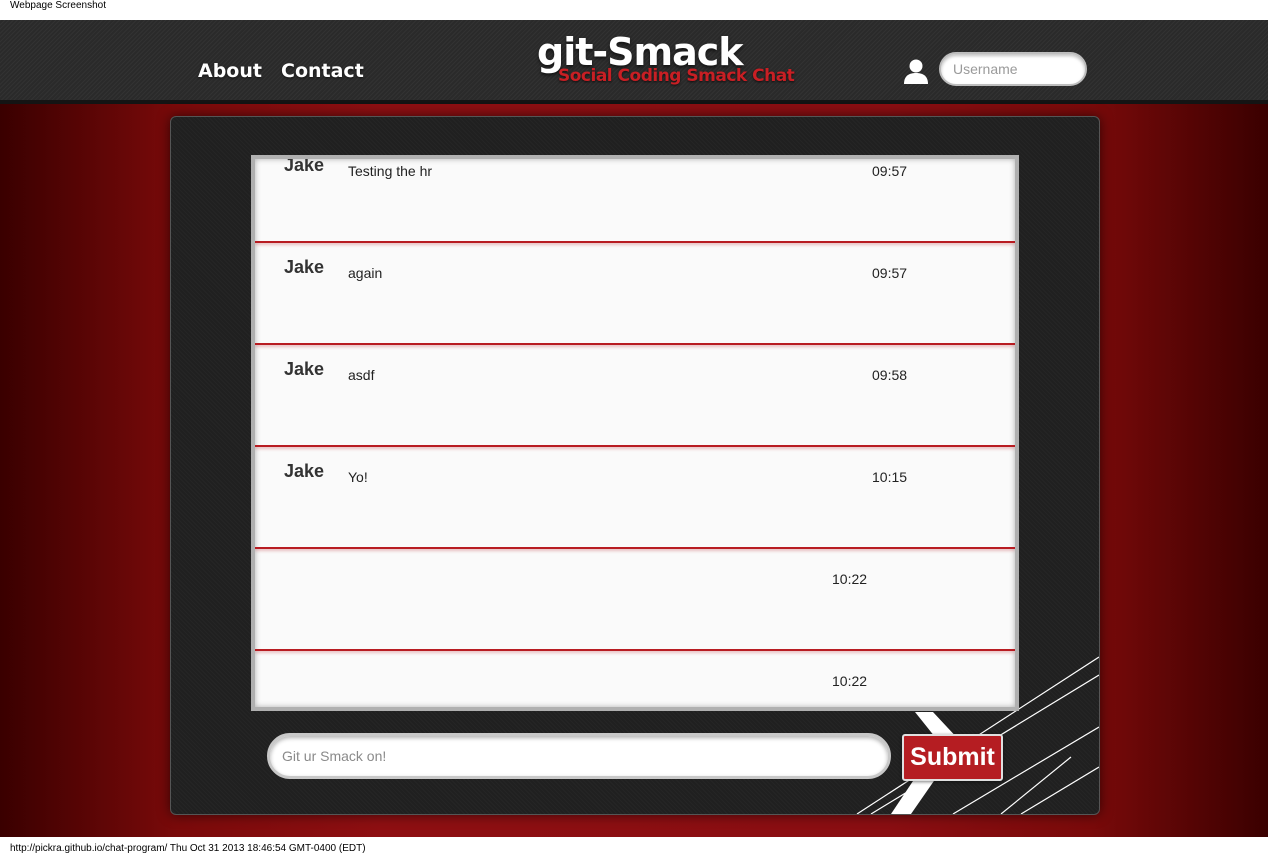 The width and height of the screenshot is (1268, 855). Describe the element at coordinates (916, 71) in the screenshot. I see `user-icon` at that location.